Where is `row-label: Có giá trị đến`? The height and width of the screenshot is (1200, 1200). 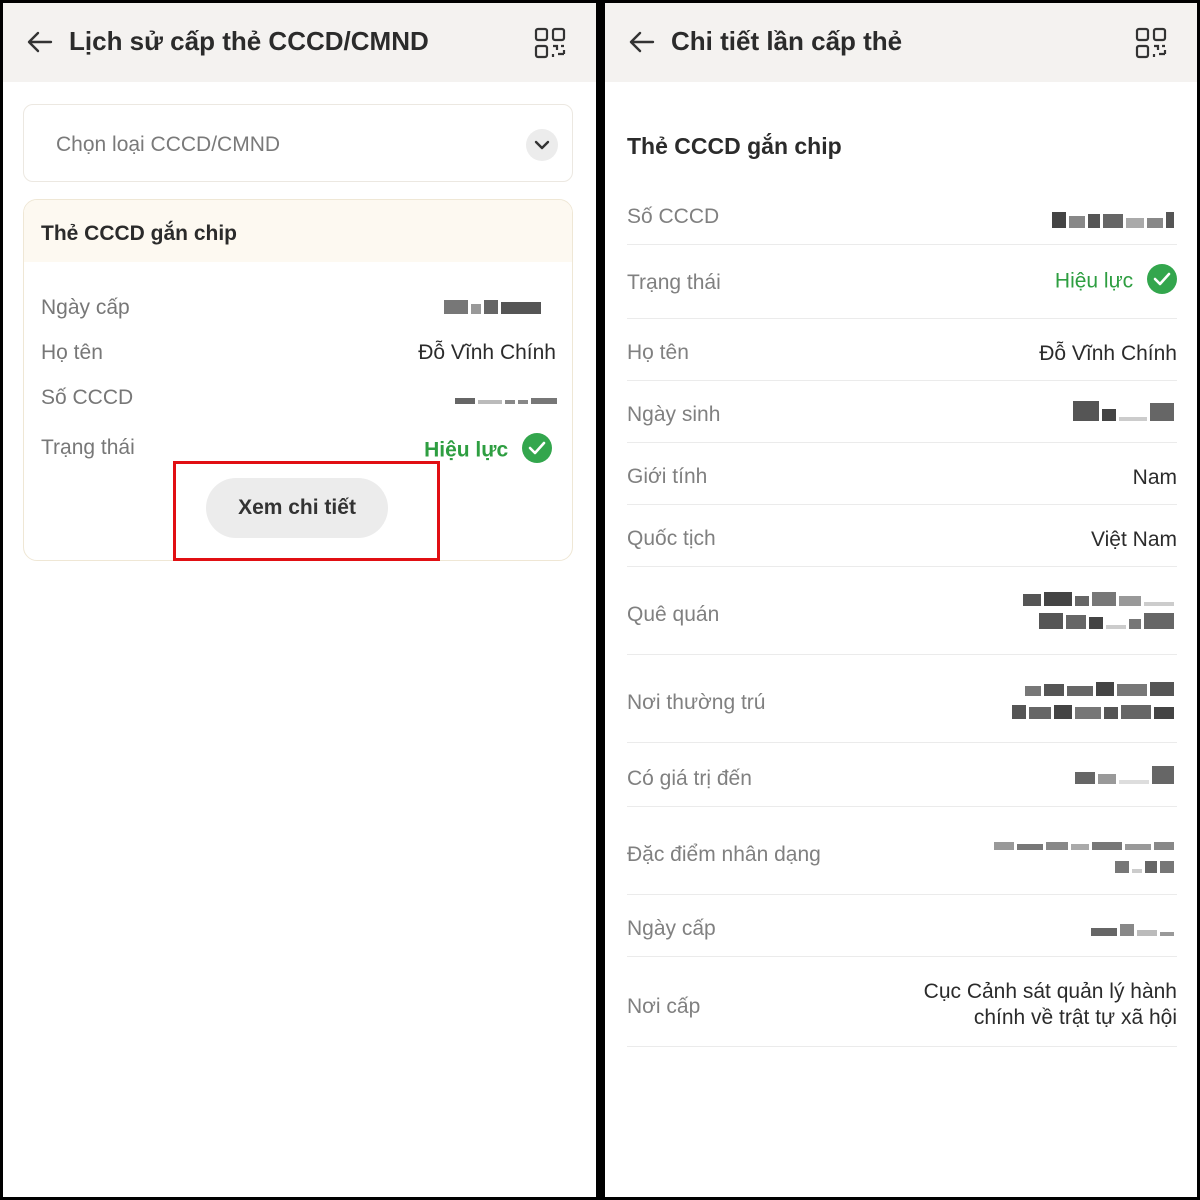
row-label: Có giá trị đến is located at coordinates (689, 778).